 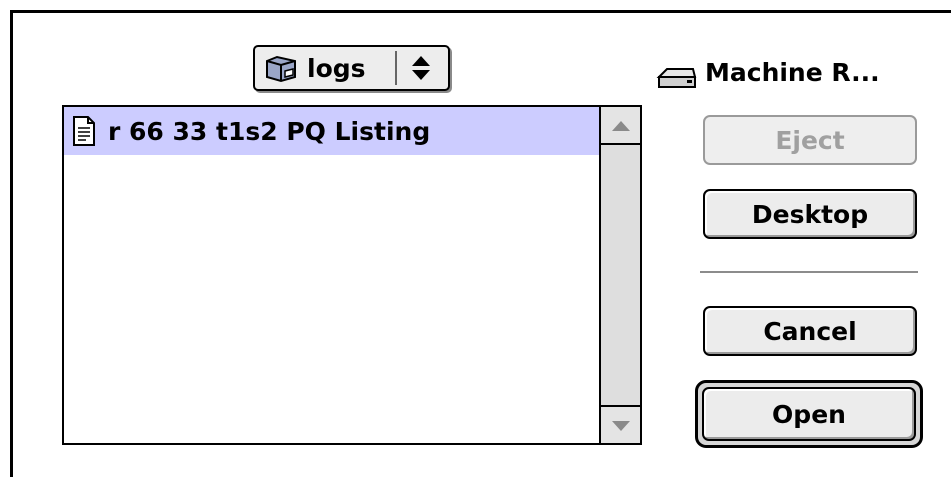 I want to click on popup-separator, so click(x=396, y=68).